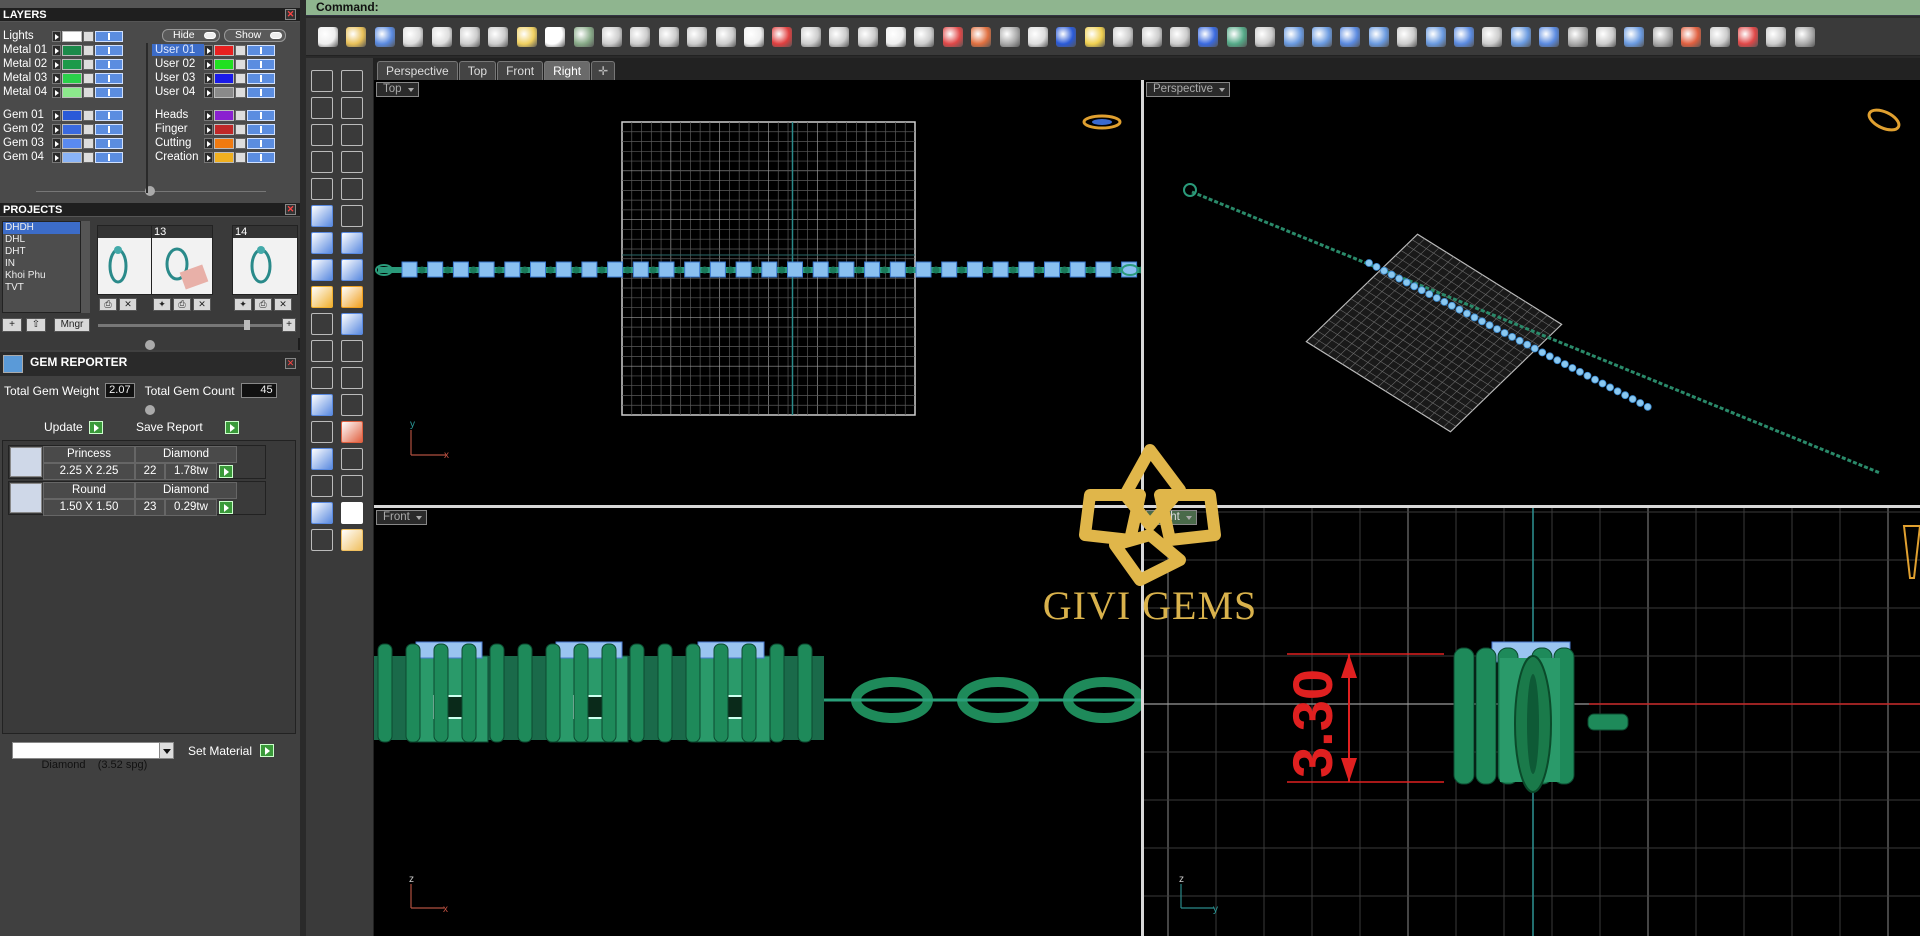  I want to click on box-icon, so click(322, 216).